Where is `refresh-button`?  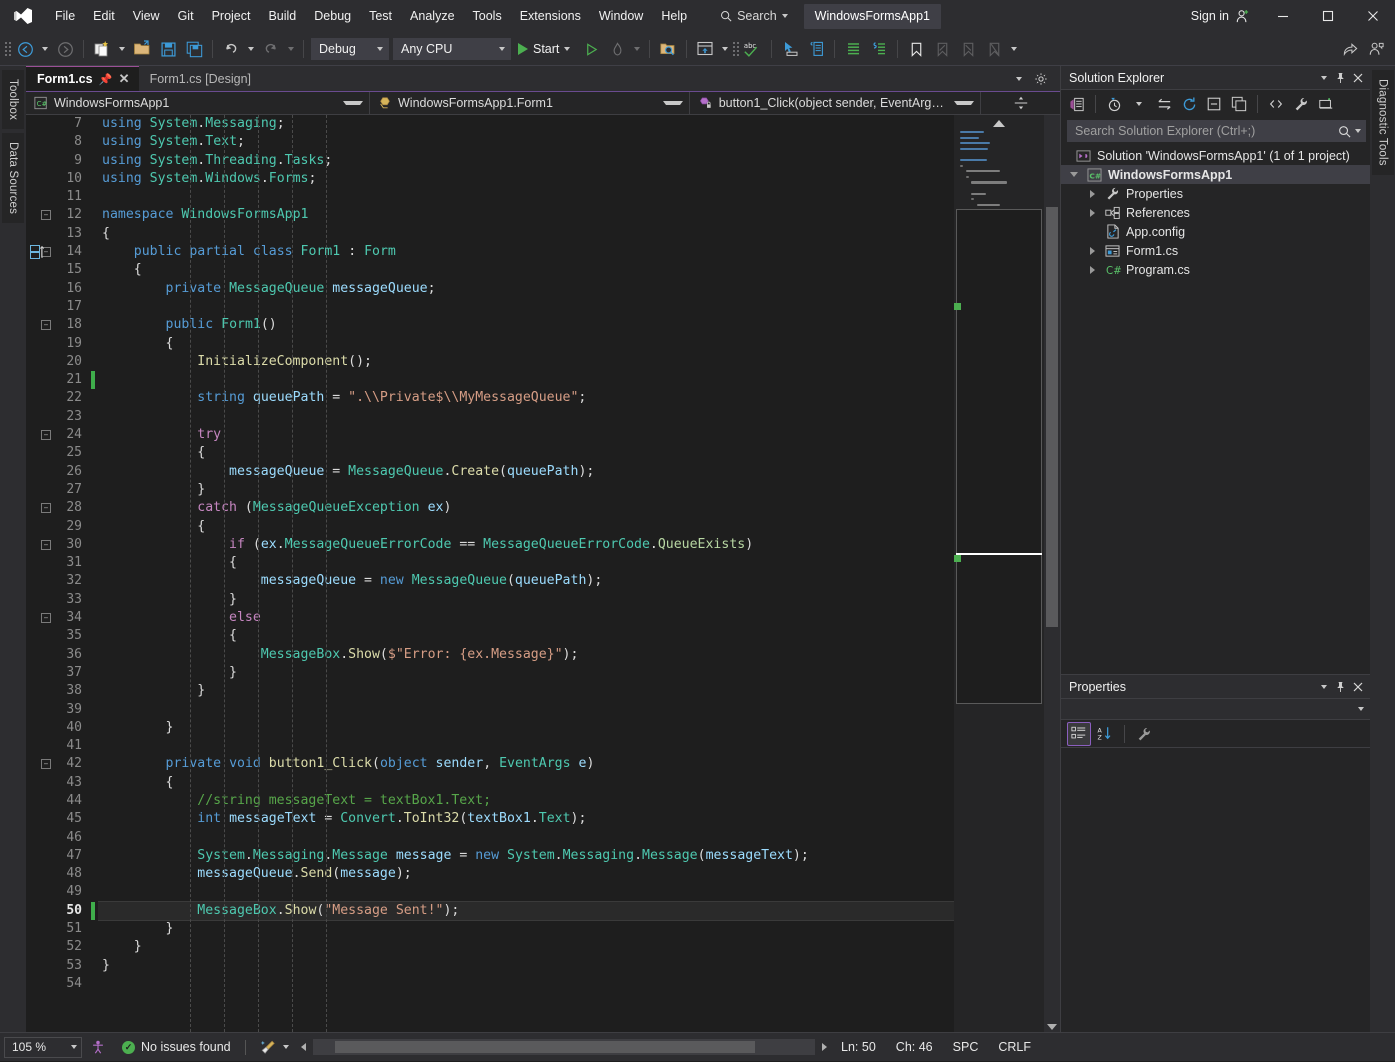
refresh-button is located at coordinates (1189, 104).